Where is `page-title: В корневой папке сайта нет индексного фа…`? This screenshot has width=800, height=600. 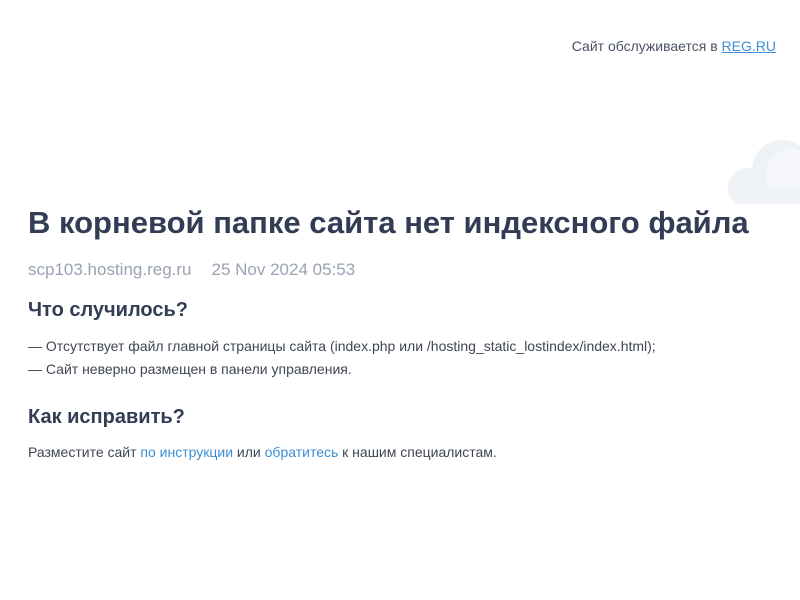 page-title: В корневой папке сайта нет индексного фа… is located at coordinates (388, 222).